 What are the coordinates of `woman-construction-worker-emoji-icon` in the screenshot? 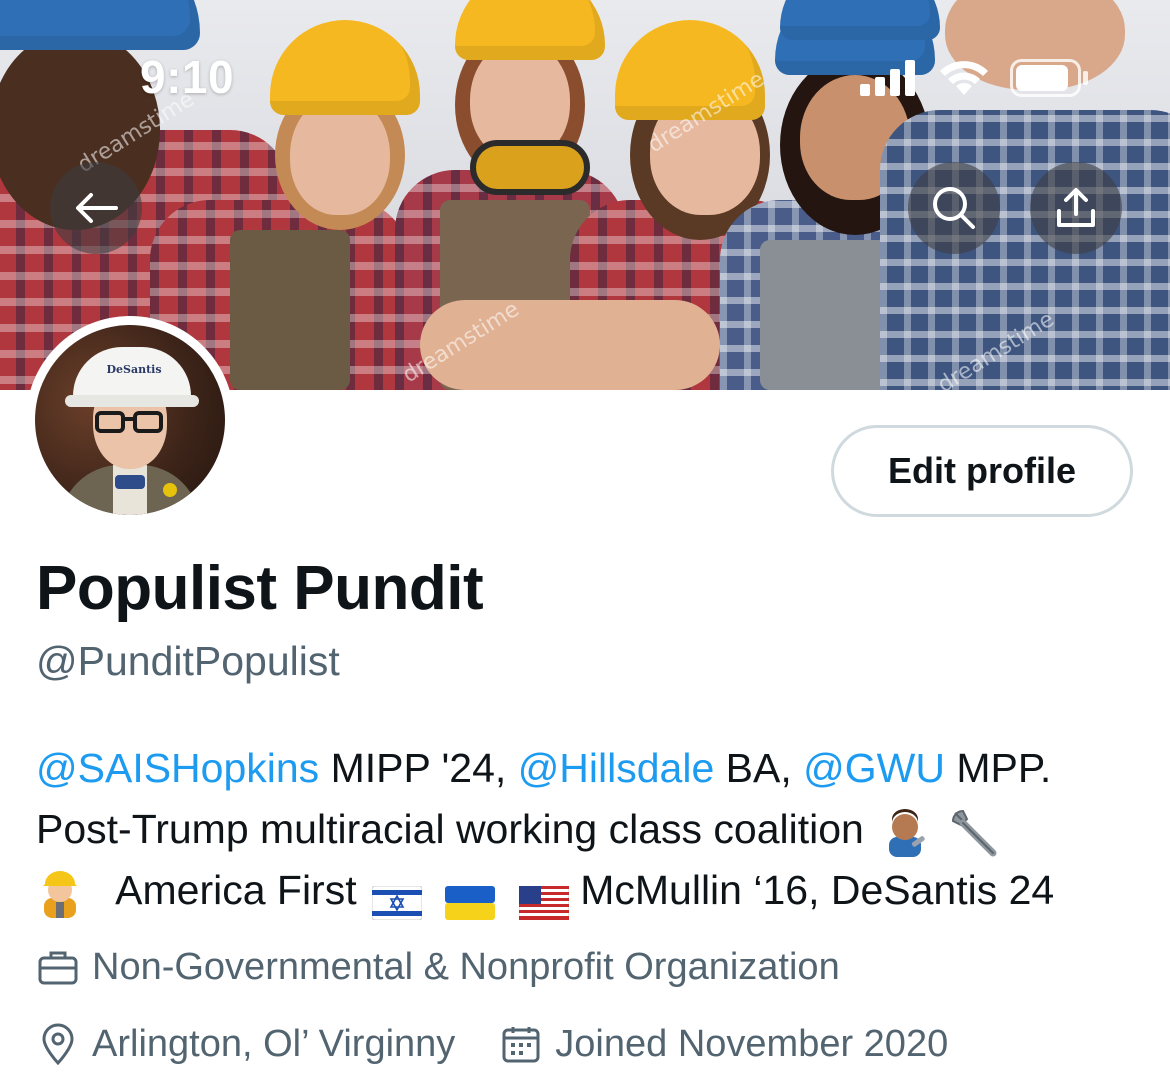 It's located at (60, 893).